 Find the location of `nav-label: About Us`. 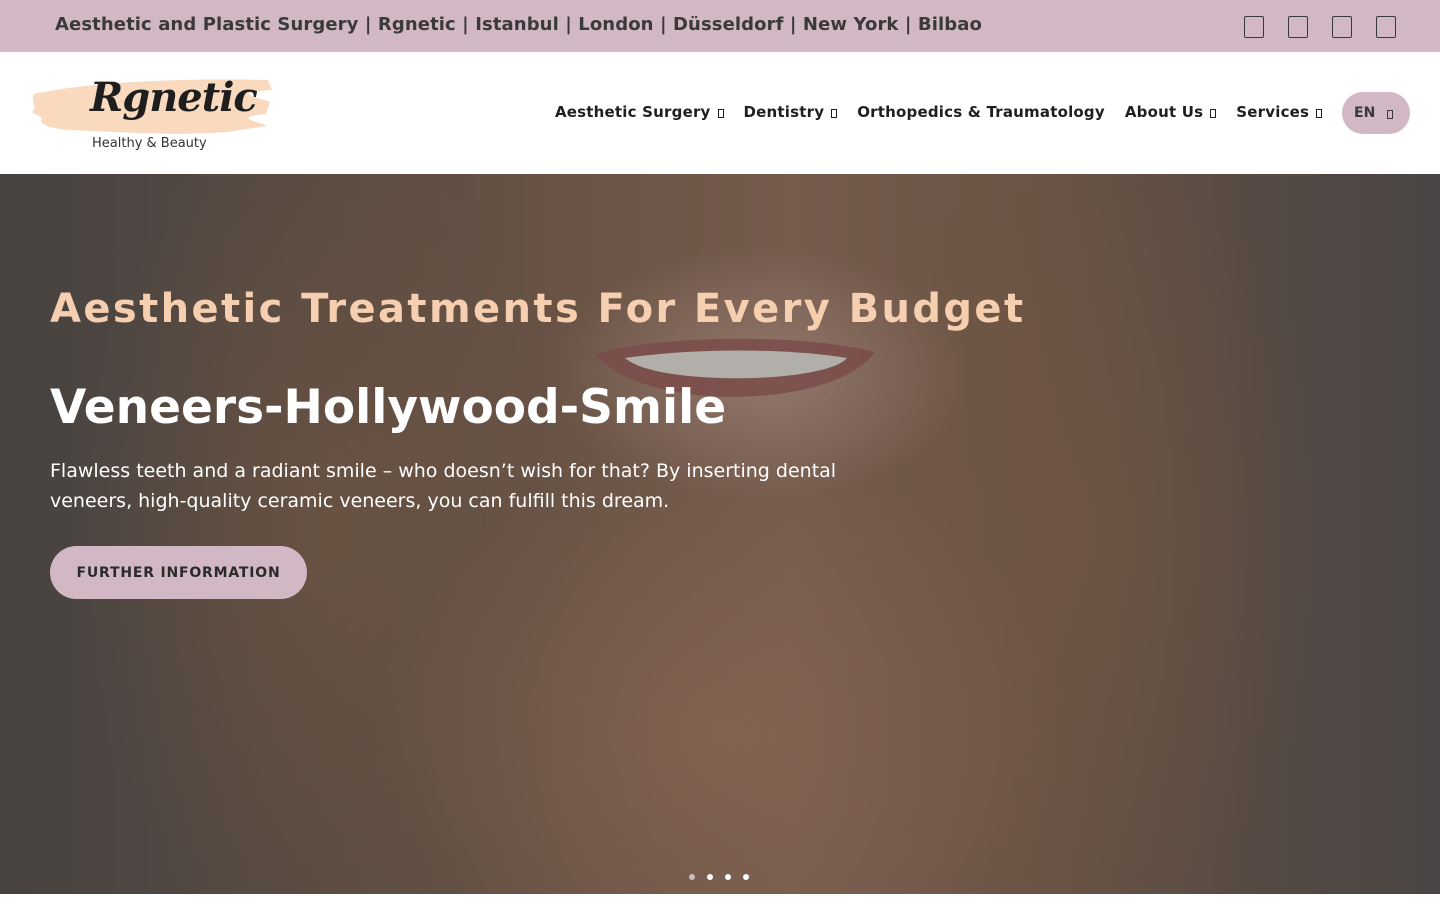

nav-label: About Us is located at coordinates (1164, 112).